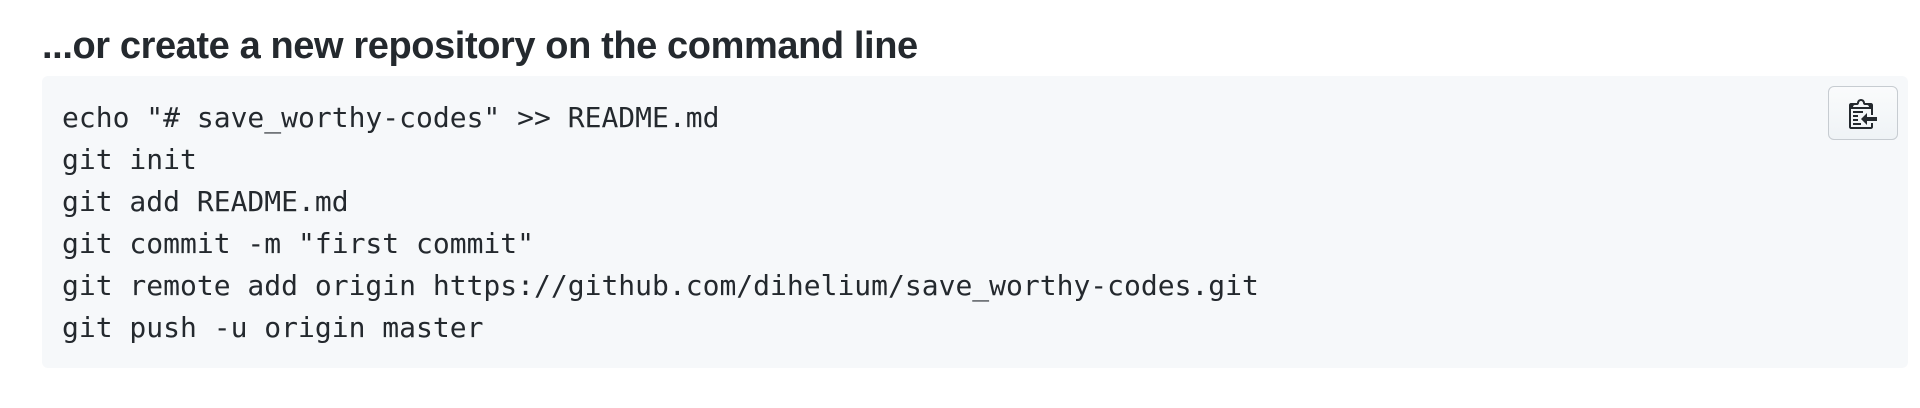  Describe the element at coordinates (298, 243) in the screenshot. I see `code-line: git commit -m "first commit"` at that location.